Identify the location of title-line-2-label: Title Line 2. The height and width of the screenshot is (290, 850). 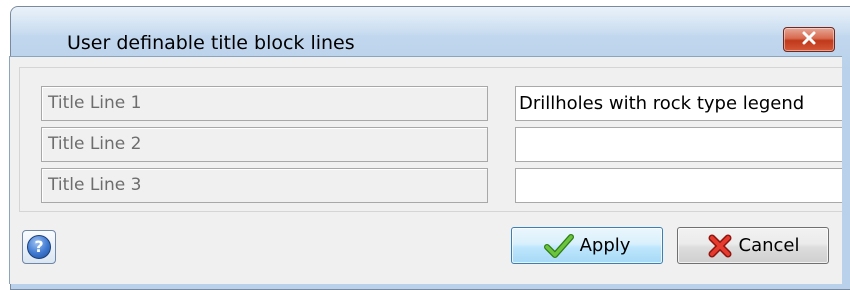
(264, 144).